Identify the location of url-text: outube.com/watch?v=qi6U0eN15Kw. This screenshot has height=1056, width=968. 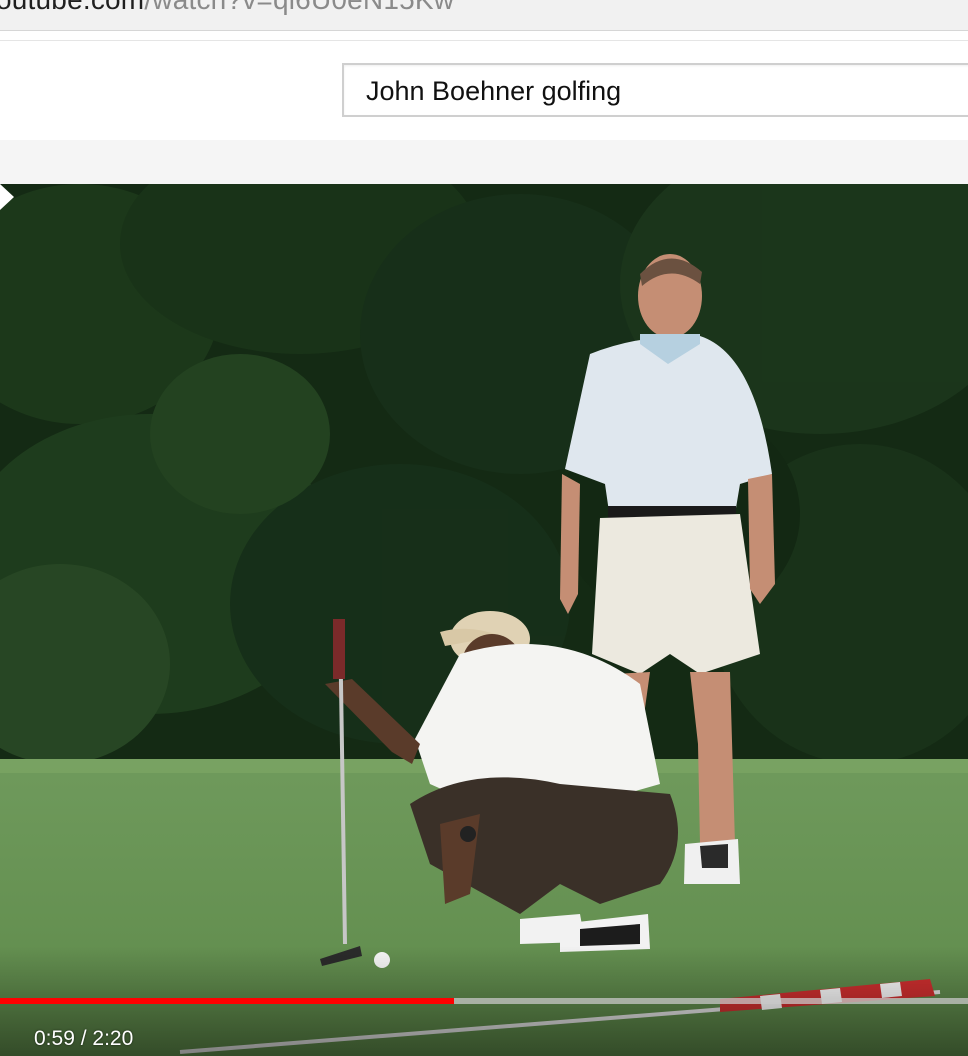
(227, 8).